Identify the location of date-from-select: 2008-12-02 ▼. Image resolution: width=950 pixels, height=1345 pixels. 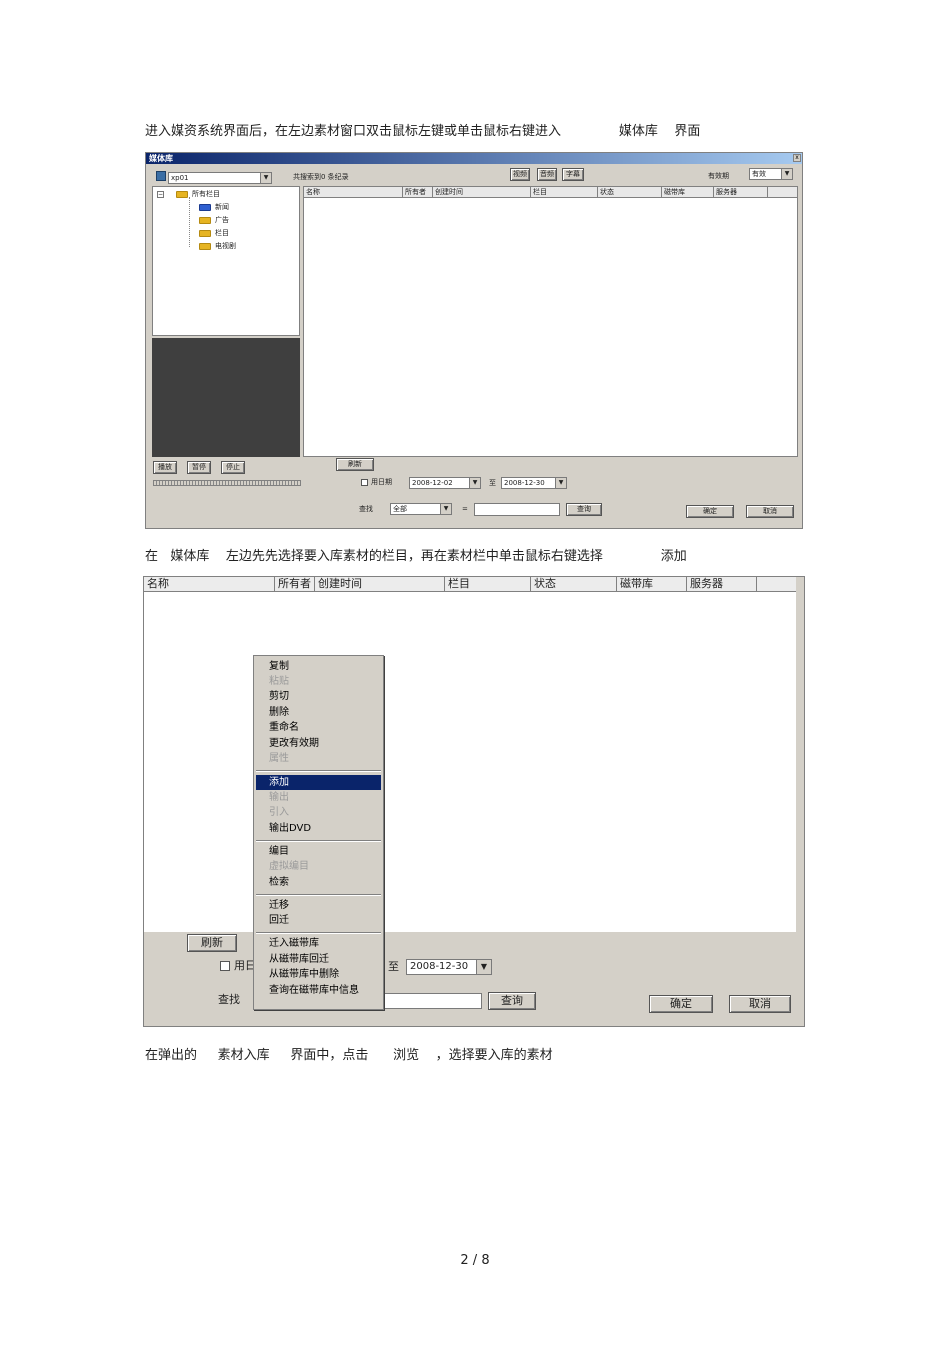
(445, 483).